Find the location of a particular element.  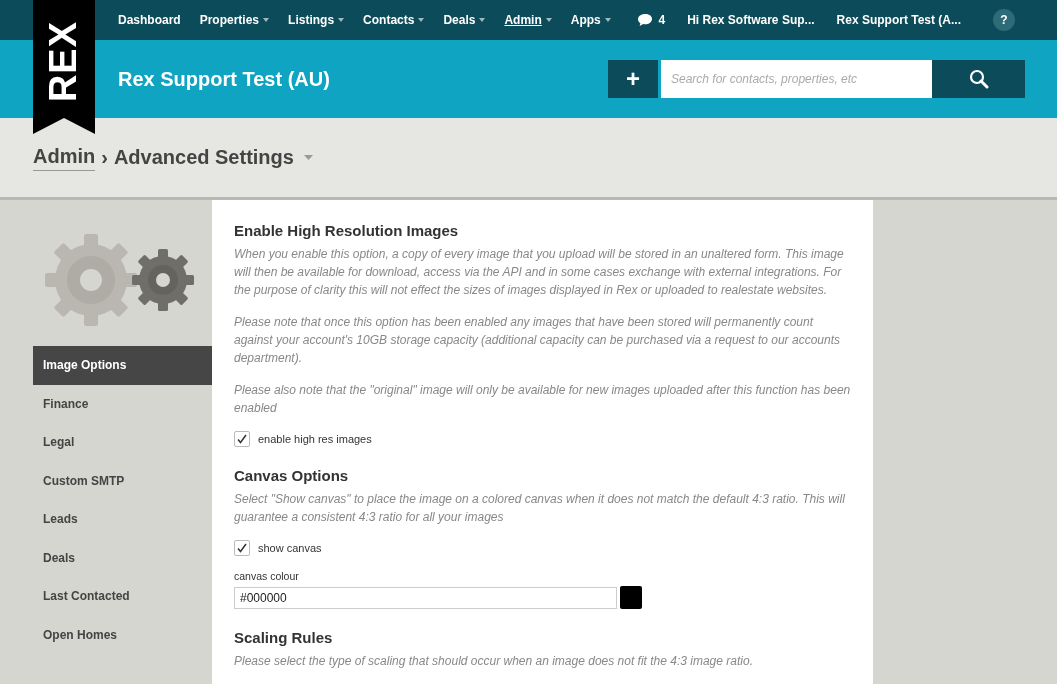

sidebar-item: Open Homes is located at coordinates (122, 634).